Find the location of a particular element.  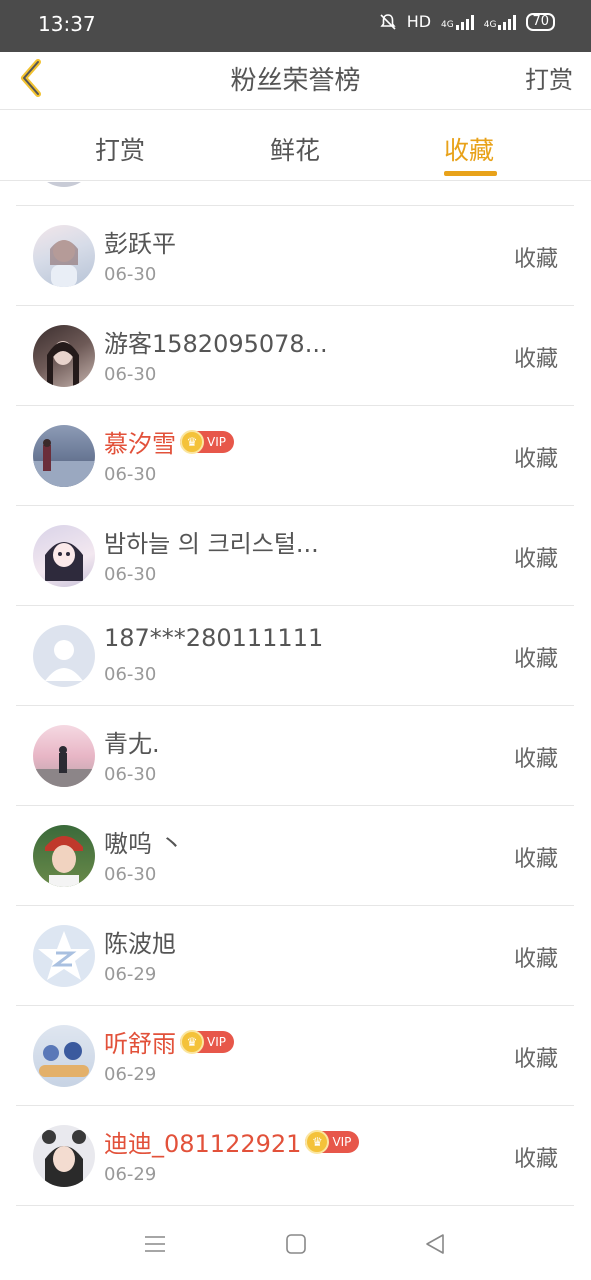

back-triangle-icon is located at coordinates (435, 1244).